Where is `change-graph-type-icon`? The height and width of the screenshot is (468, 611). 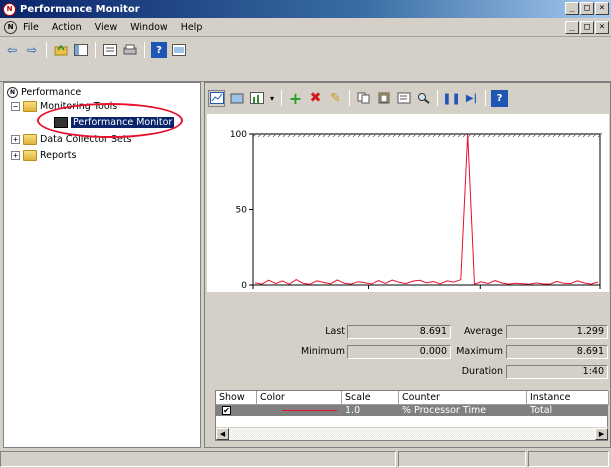
change-graph-type-icon is located at coordinates (236, 98).